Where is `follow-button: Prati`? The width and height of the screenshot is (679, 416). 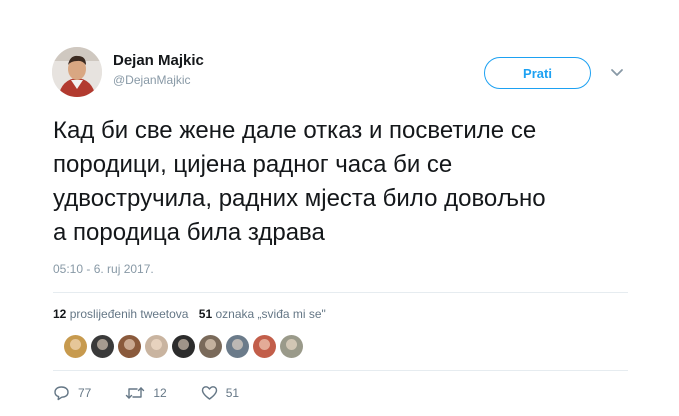
follow-button: Prati is located at coordinates (537, 73).